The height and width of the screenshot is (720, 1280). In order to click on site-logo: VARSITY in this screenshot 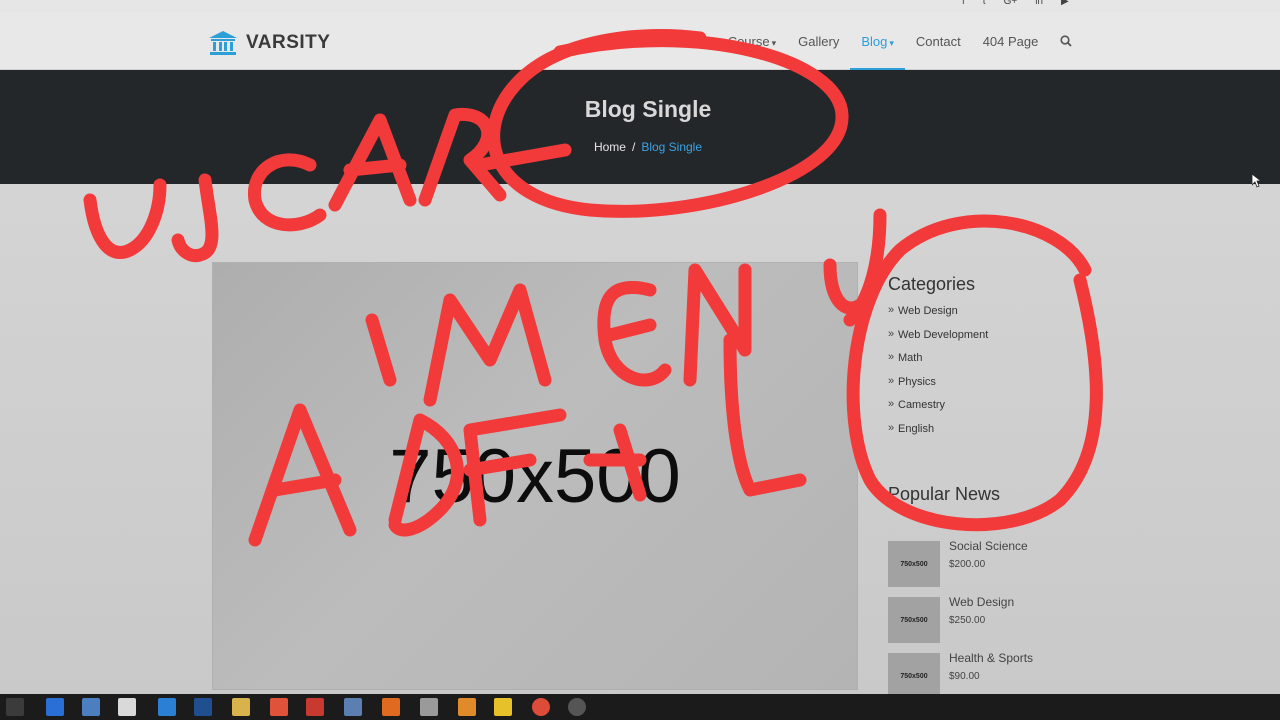, I will do `click(269, 43)`.